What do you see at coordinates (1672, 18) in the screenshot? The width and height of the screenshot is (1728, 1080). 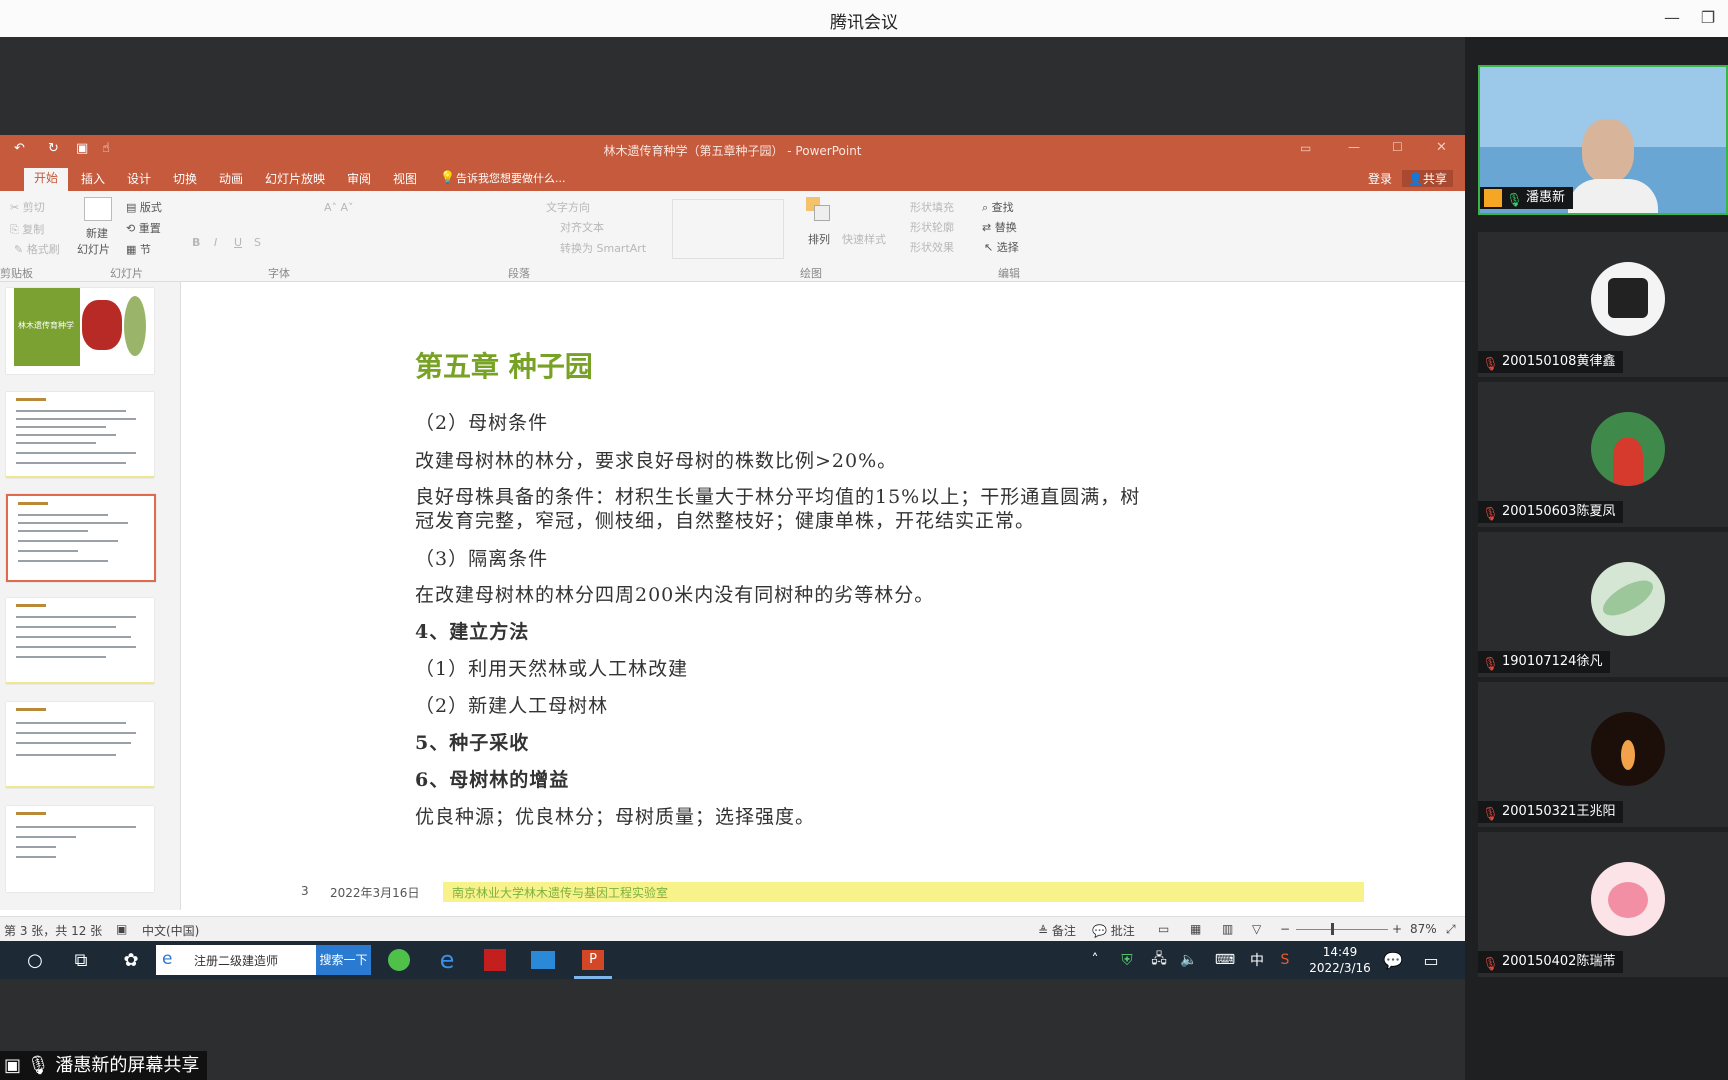 I see `minimize-button: —` at bounding box center [1672, 18].